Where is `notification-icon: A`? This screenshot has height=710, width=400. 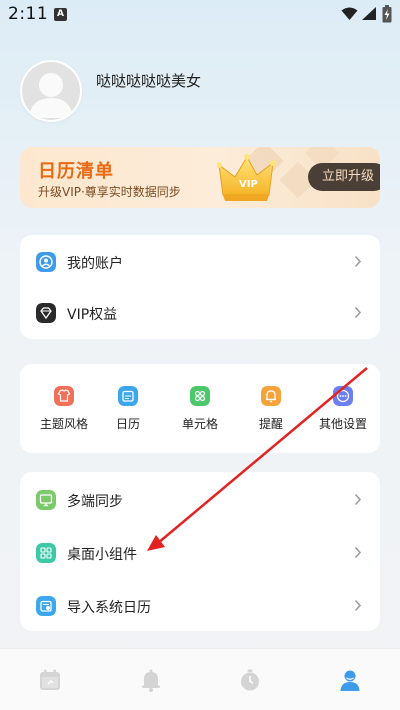 notification-icon: A is located at coordinates (60, 14).